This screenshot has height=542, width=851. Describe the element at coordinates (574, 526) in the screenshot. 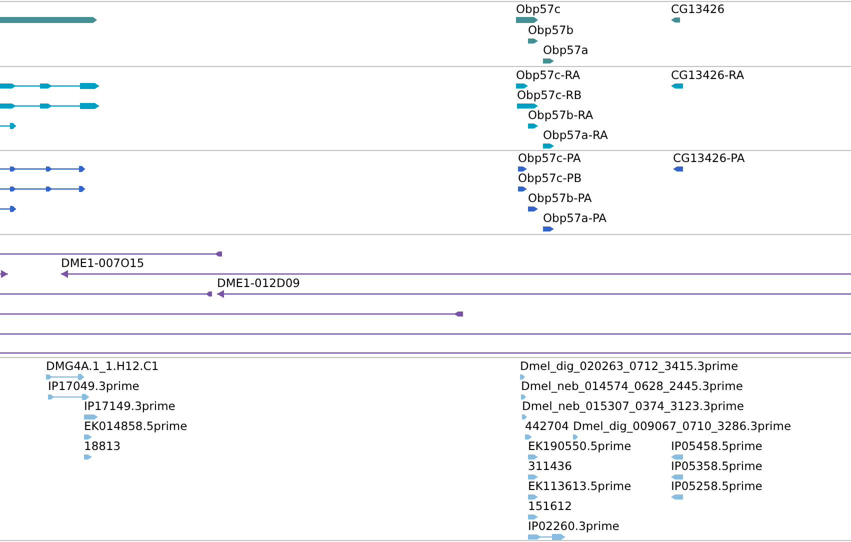

I see `feature-label: IP02260.3prime` at that location.